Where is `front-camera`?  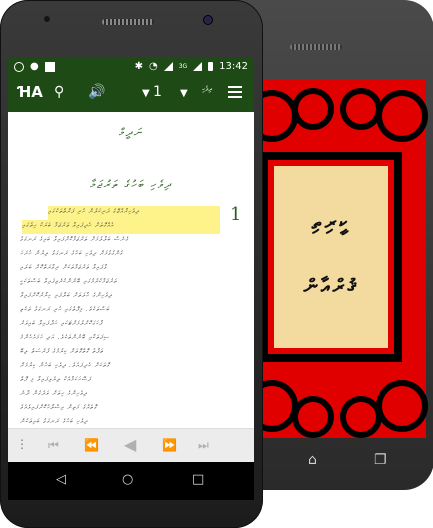 front-camera is located at coordinates (208, 20).